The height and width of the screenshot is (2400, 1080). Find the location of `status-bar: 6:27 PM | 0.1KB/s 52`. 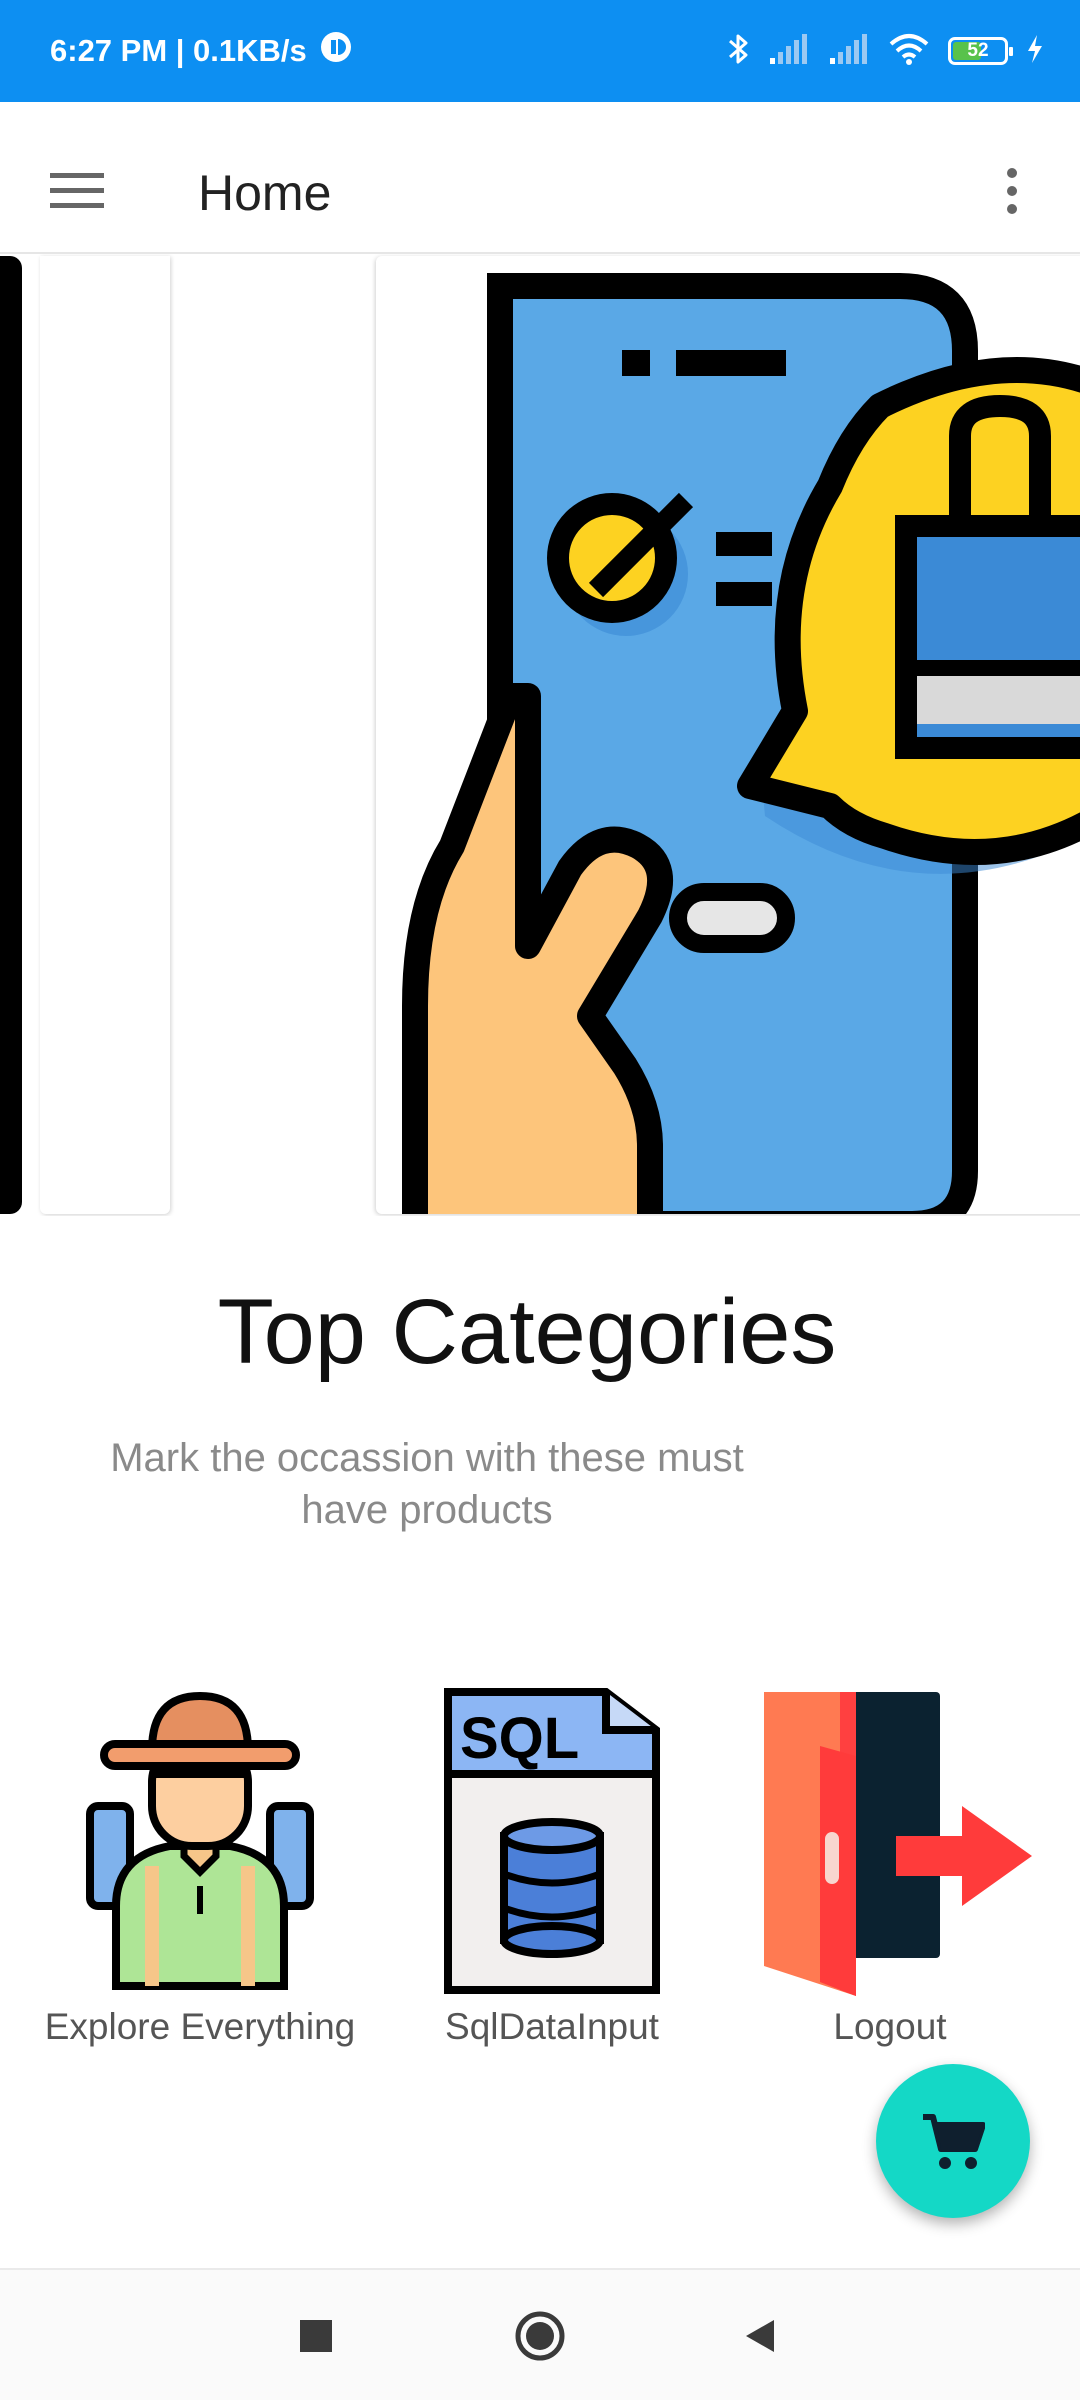

status-bar: 6:27 PM | 0.1KB/s 52 is located at coordinates (540, 51).